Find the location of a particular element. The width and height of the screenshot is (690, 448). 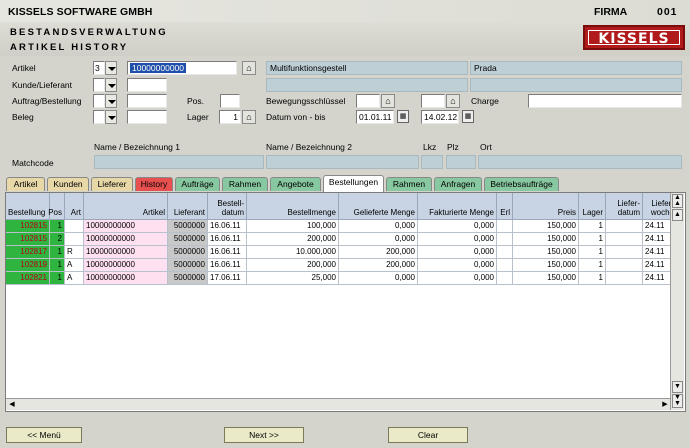

cell-bestellmenge: 10.000,000 is located at coordinates (293, 252).